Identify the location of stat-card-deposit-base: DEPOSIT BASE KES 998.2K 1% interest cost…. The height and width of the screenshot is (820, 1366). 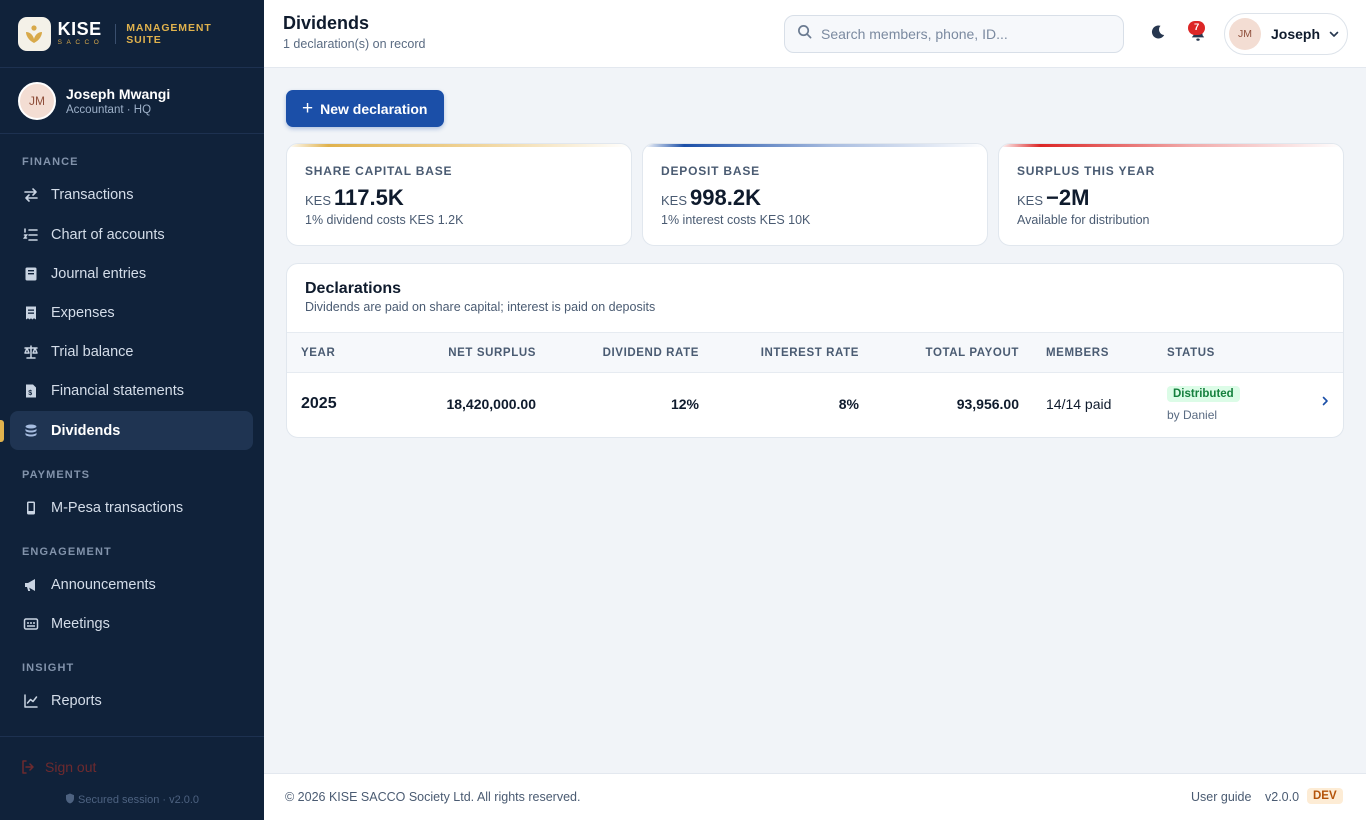
(815, 194).